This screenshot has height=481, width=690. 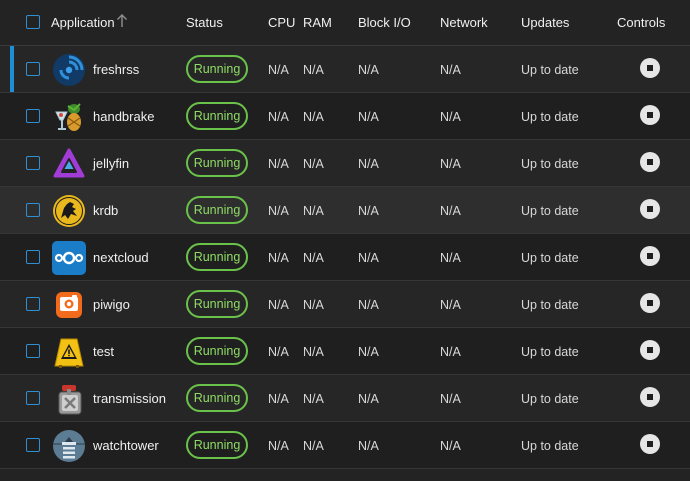 I want to click on watchtower-icon, so click(x=69, y=446).